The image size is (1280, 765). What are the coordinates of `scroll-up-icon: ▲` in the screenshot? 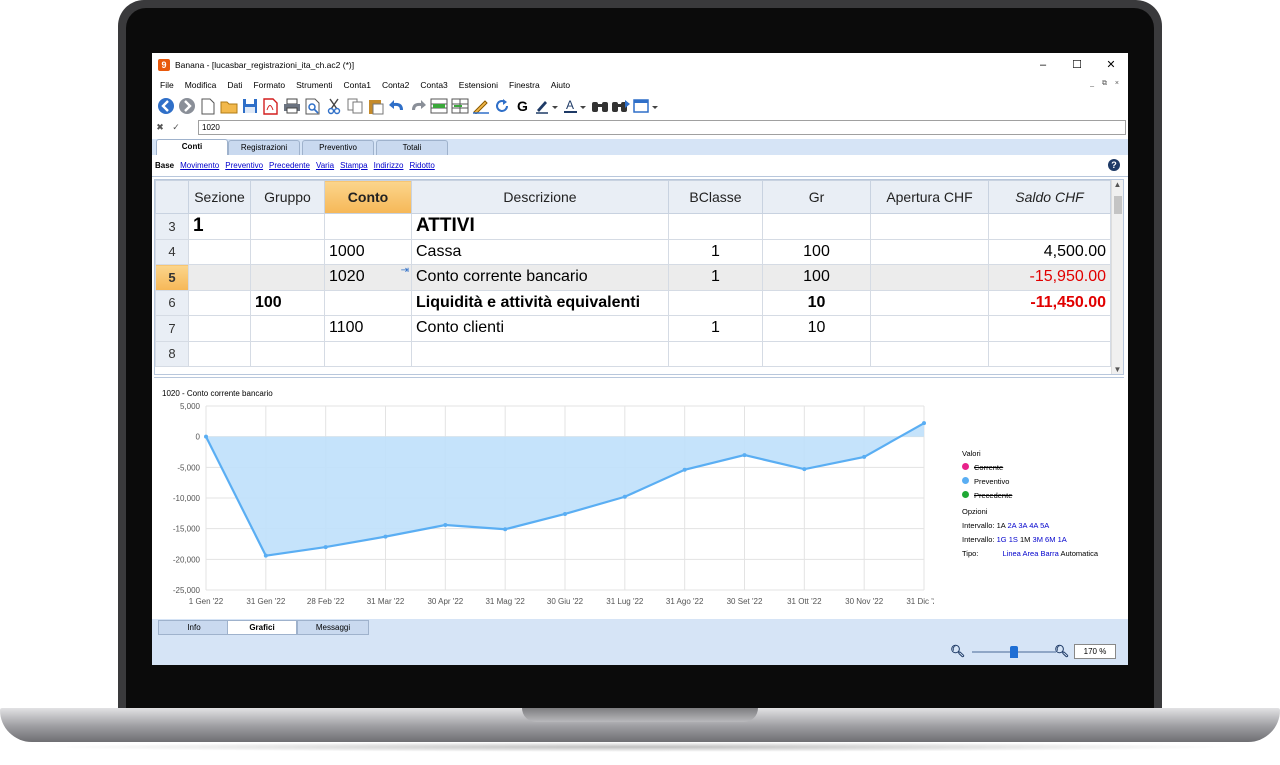 It's located at (1117, 184).